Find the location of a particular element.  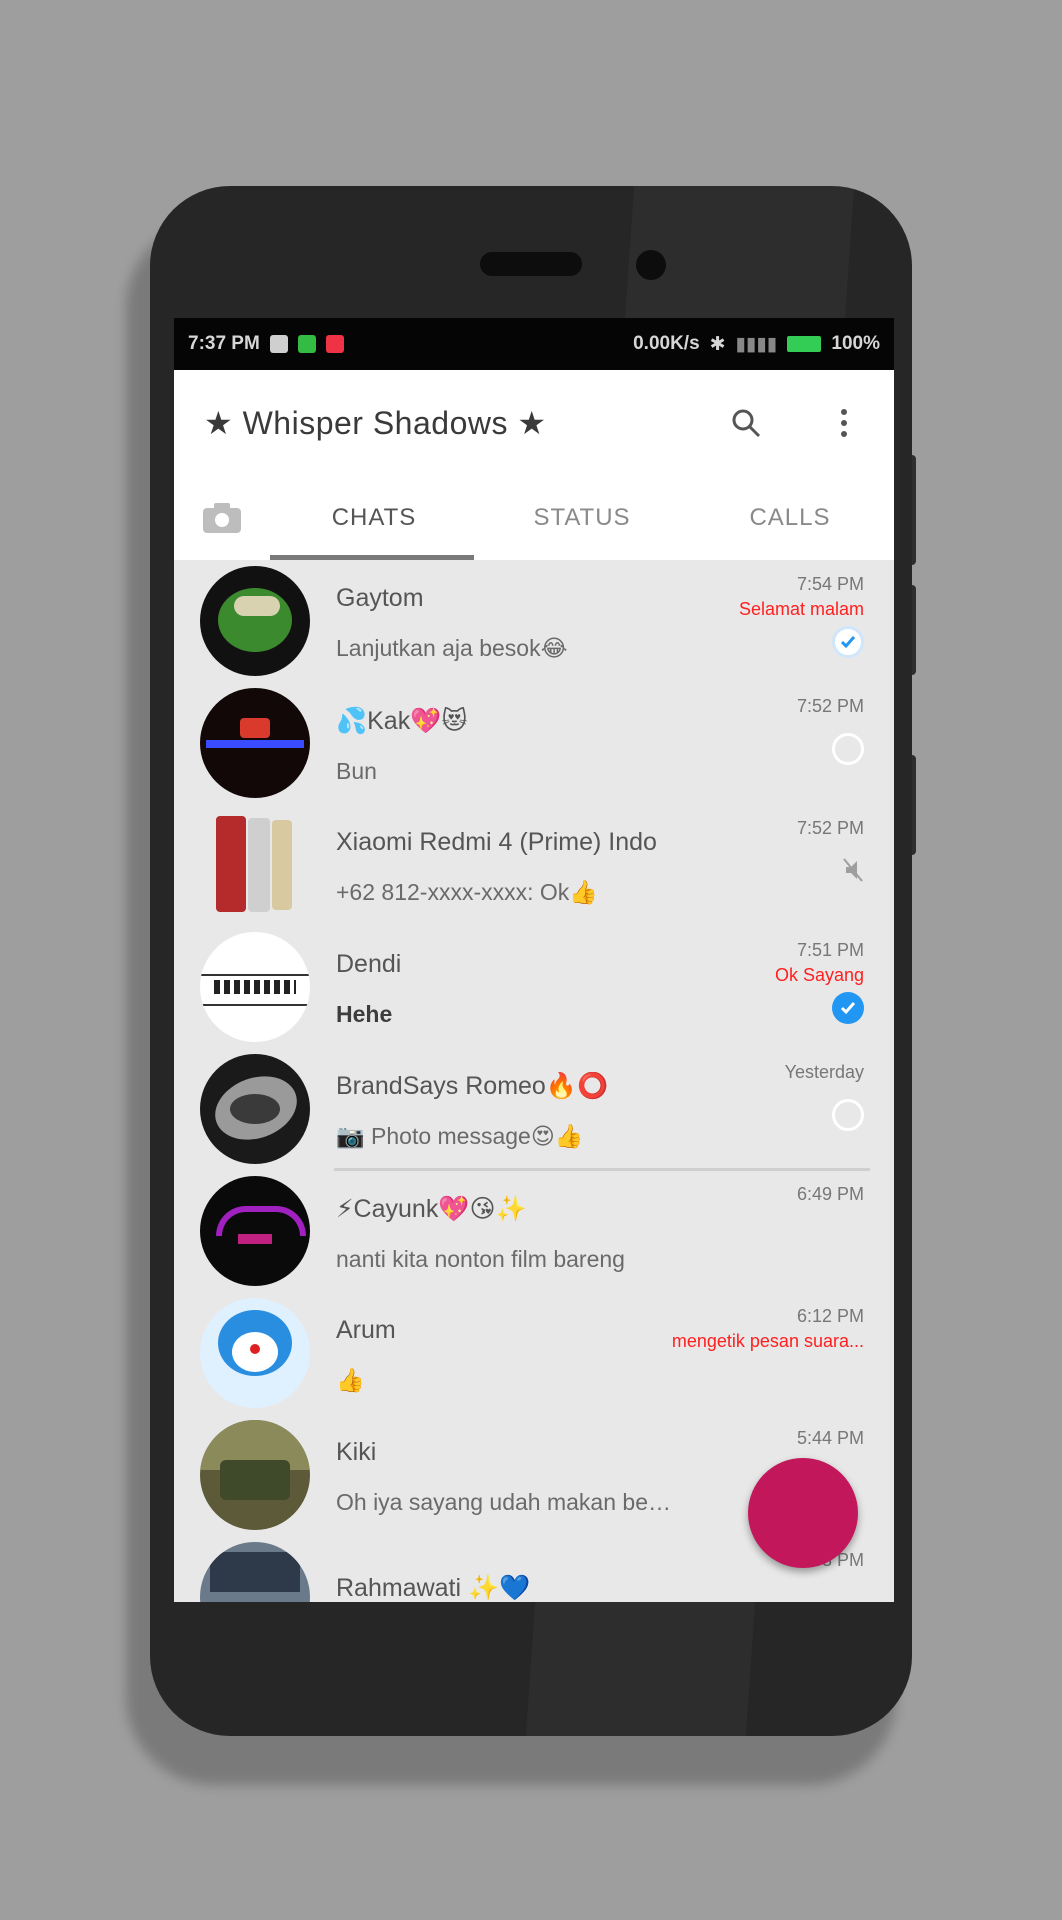

chat-name: Dendi is located at coordinates (369, 964).